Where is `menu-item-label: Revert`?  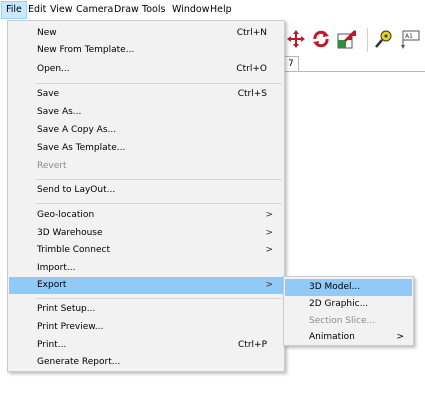
menu-item-label: Revert is located at coordinates (52, 166).